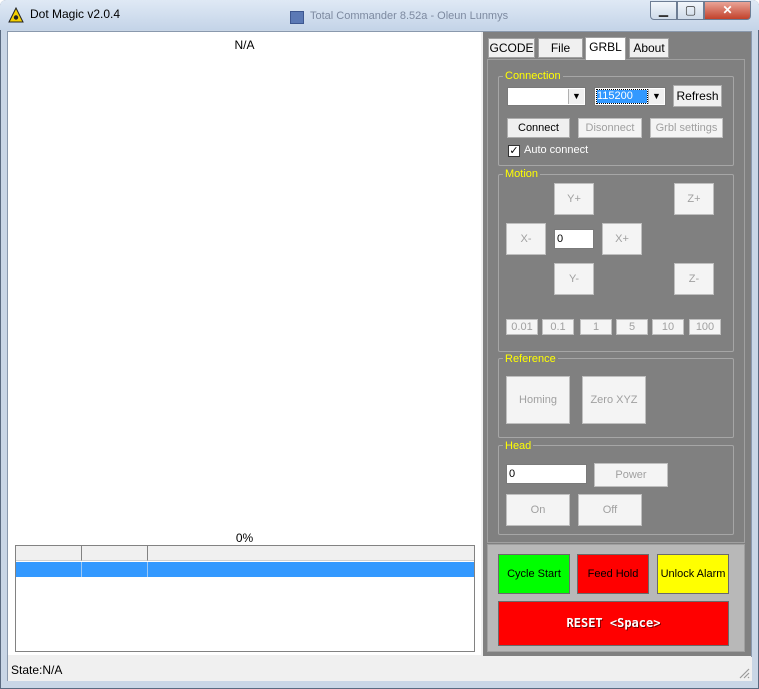 The image size is (759, 689). What do you see at coordinates (694, 279) in the screenshot?
I see `z-minus-button: Z-` at bounding box center [694, 279].